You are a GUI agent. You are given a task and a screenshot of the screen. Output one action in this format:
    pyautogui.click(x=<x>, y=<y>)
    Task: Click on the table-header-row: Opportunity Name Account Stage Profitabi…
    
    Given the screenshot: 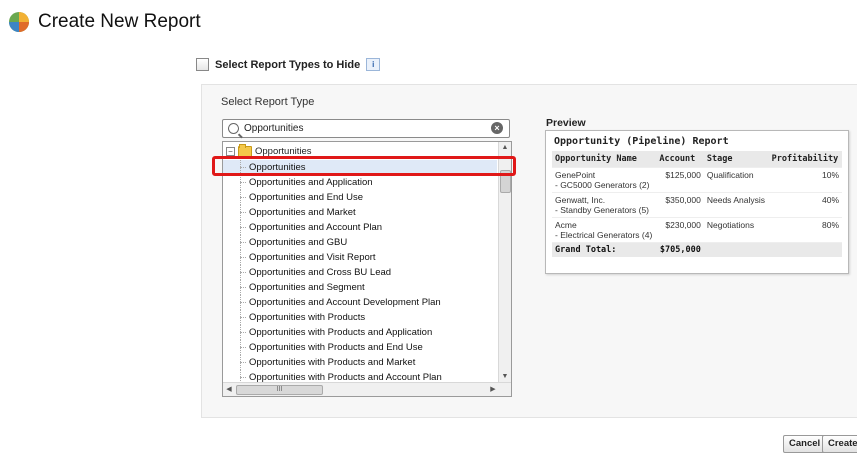 What is the action you would take?
    pyautogui.click(x=697, y=159)
    